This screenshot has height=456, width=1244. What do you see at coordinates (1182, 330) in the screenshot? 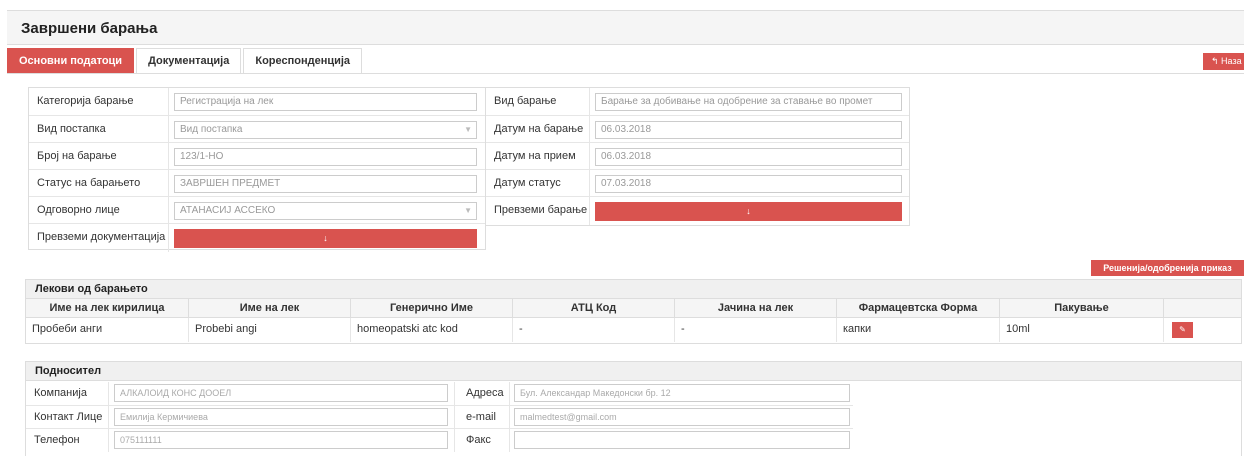
I see `edit-icon: ✎` at bounding box center [1182, 330].